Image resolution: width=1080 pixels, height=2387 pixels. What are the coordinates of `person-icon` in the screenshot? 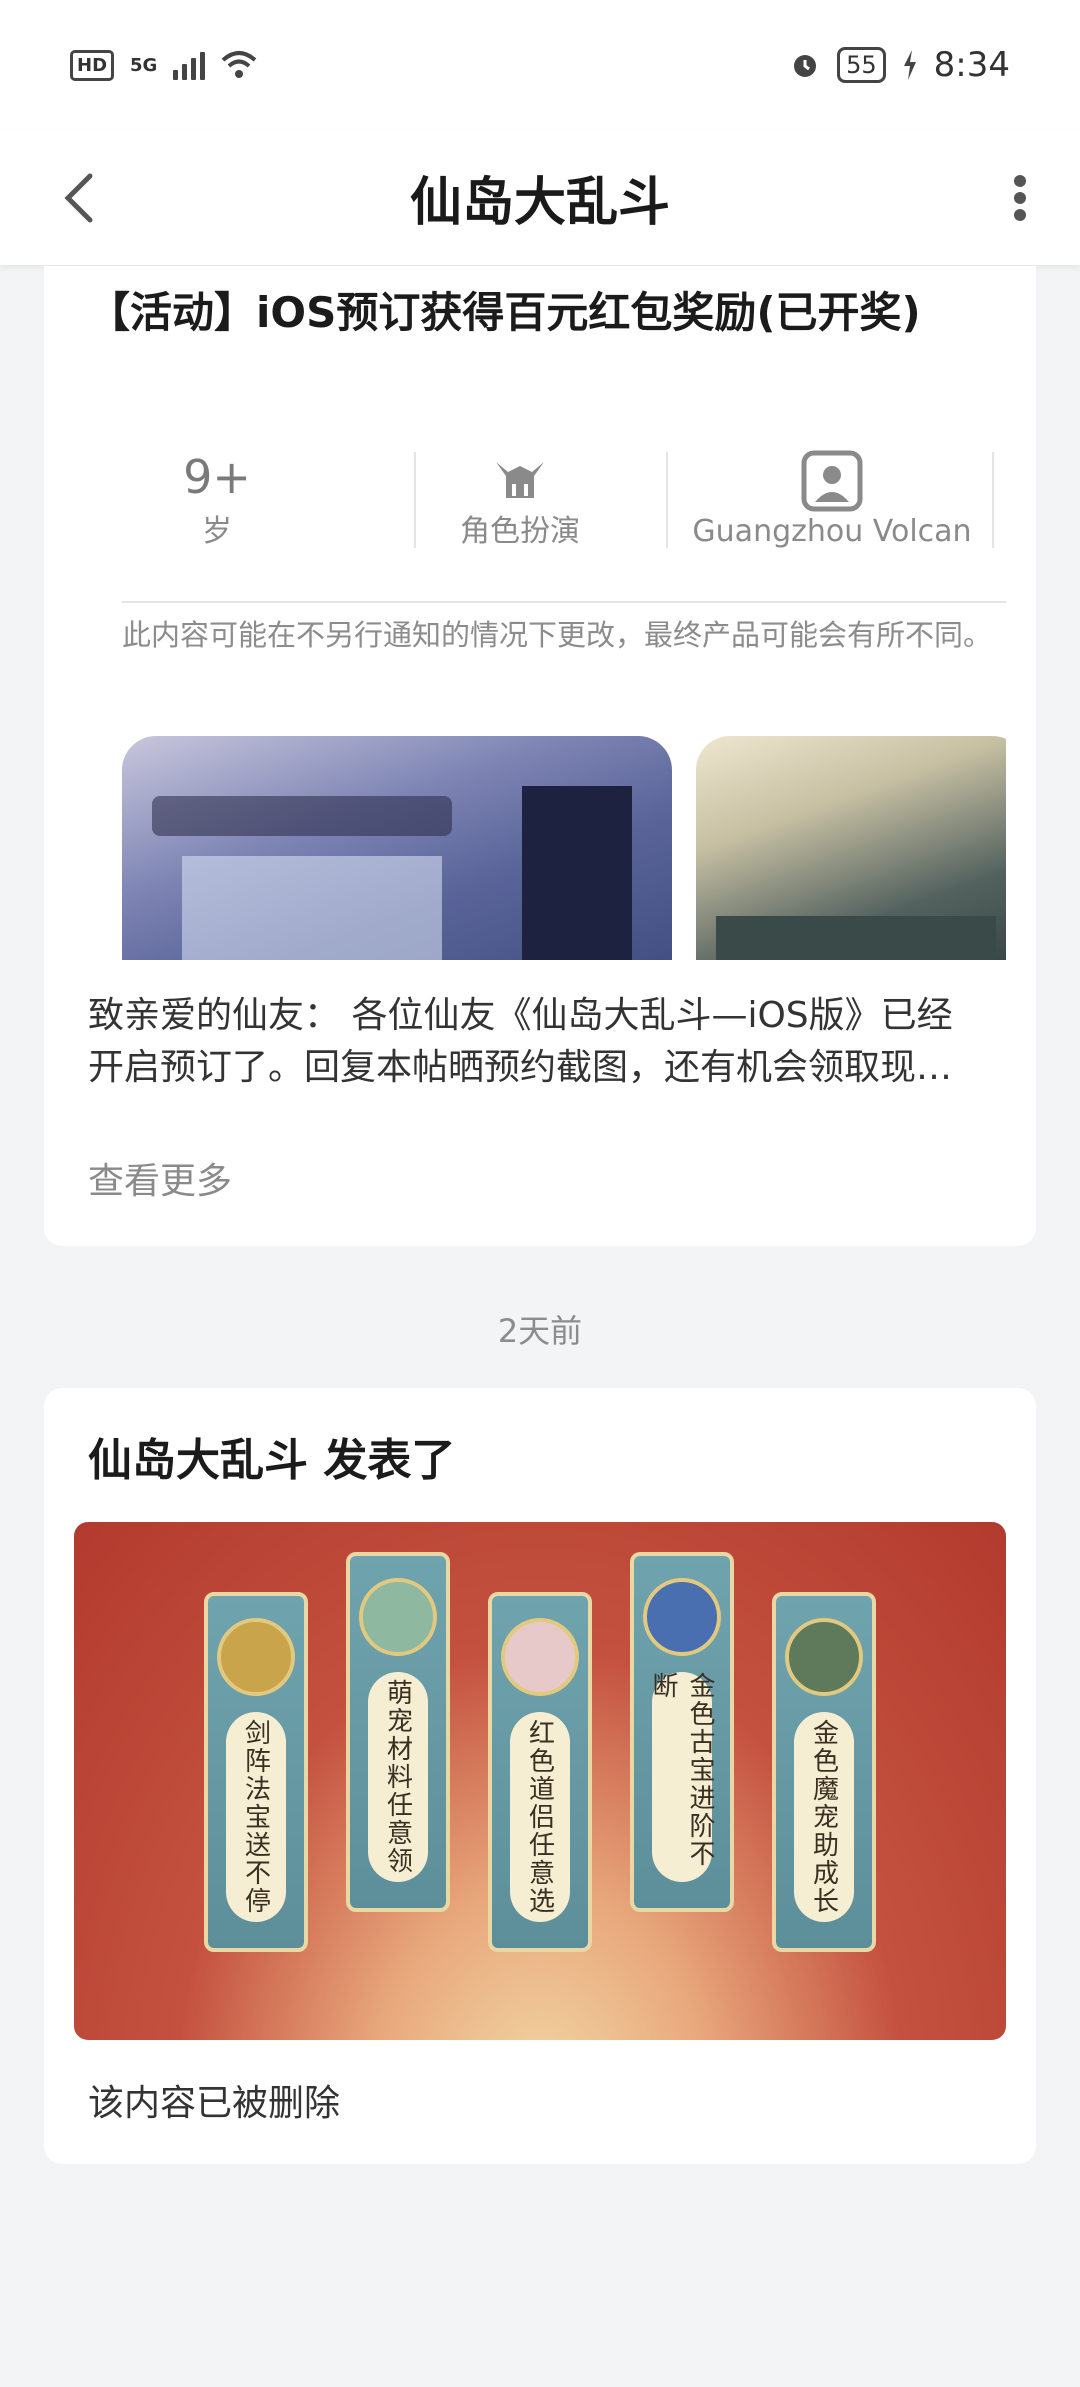 It's located at (832, 477).